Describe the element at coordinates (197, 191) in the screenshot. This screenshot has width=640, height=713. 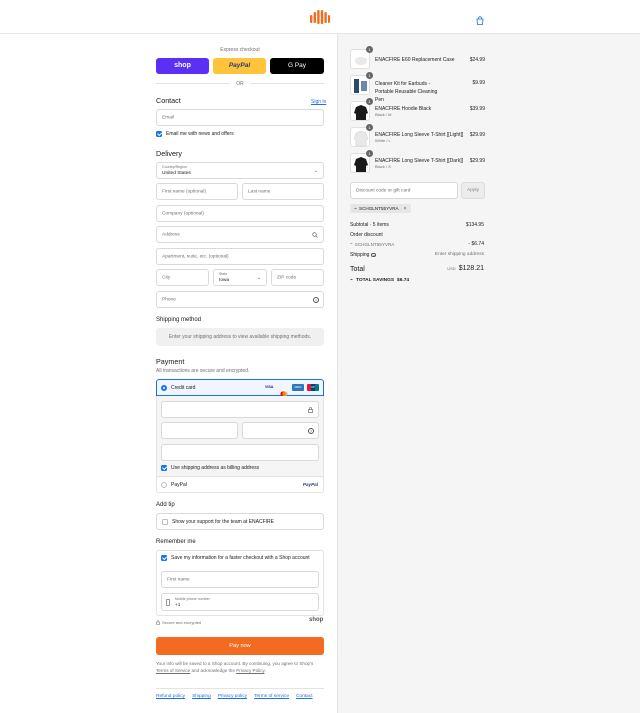
I see `first-name-field: First name (optional)` at that location.